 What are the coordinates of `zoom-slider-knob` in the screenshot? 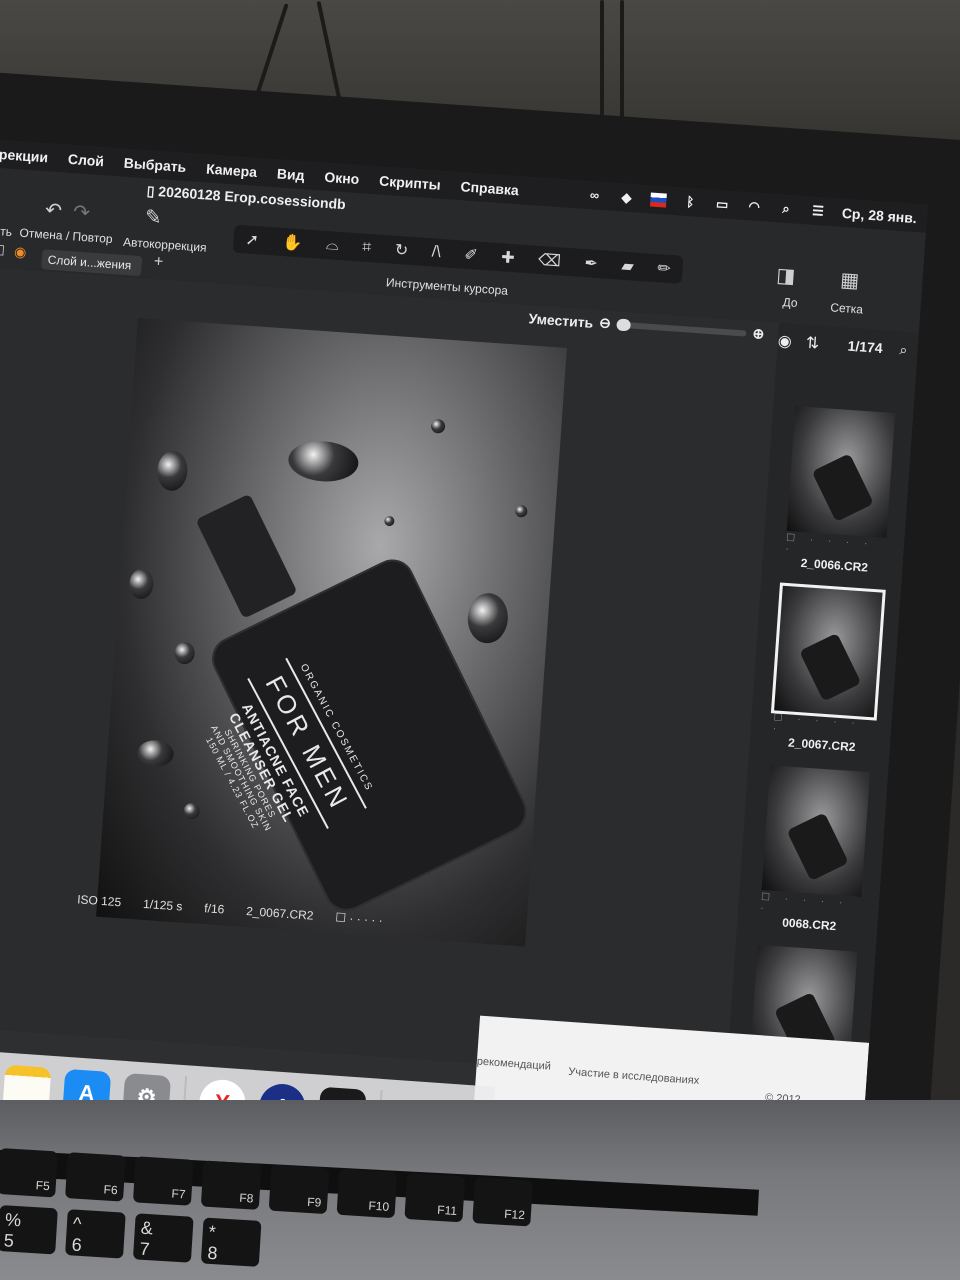 It's located at (624, 324).